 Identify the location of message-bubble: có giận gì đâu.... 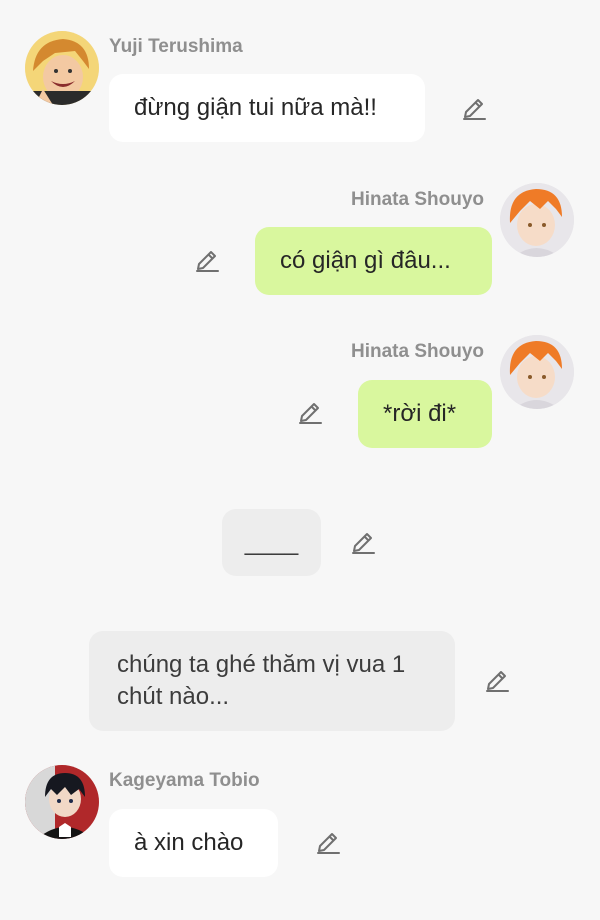
(373, 261).